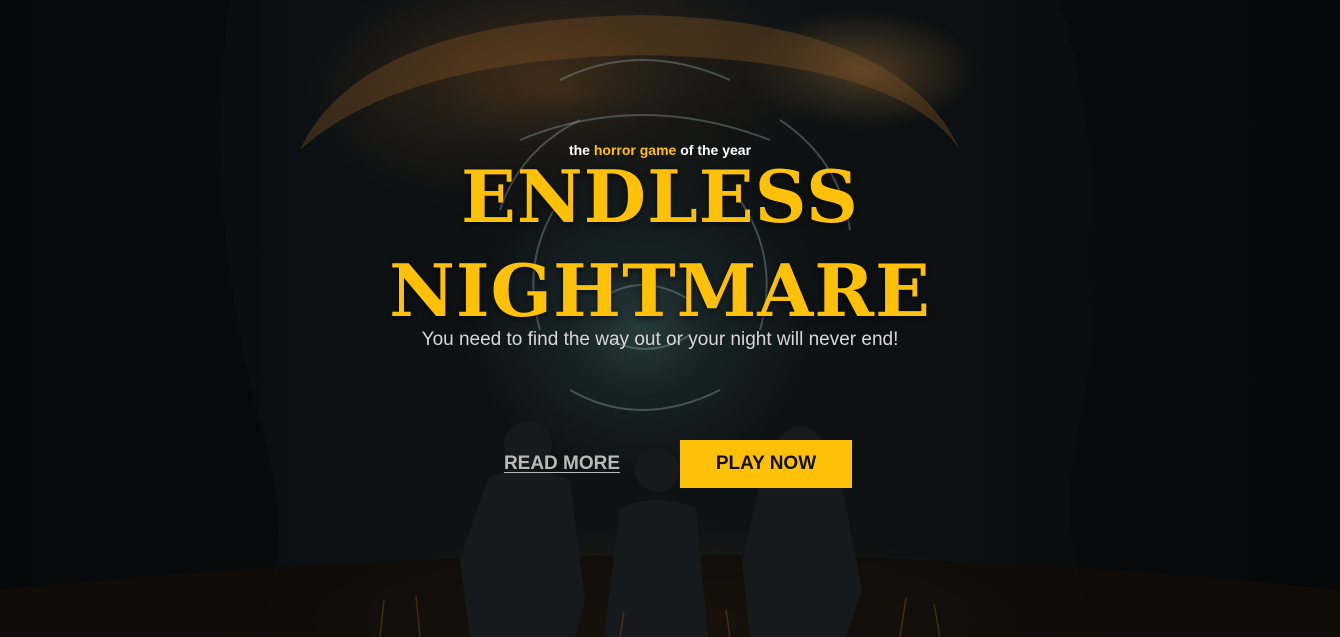 This screenshot has height=637, width=1340. I want to click on title-line-1: ENDLESS, so click(660, 196).